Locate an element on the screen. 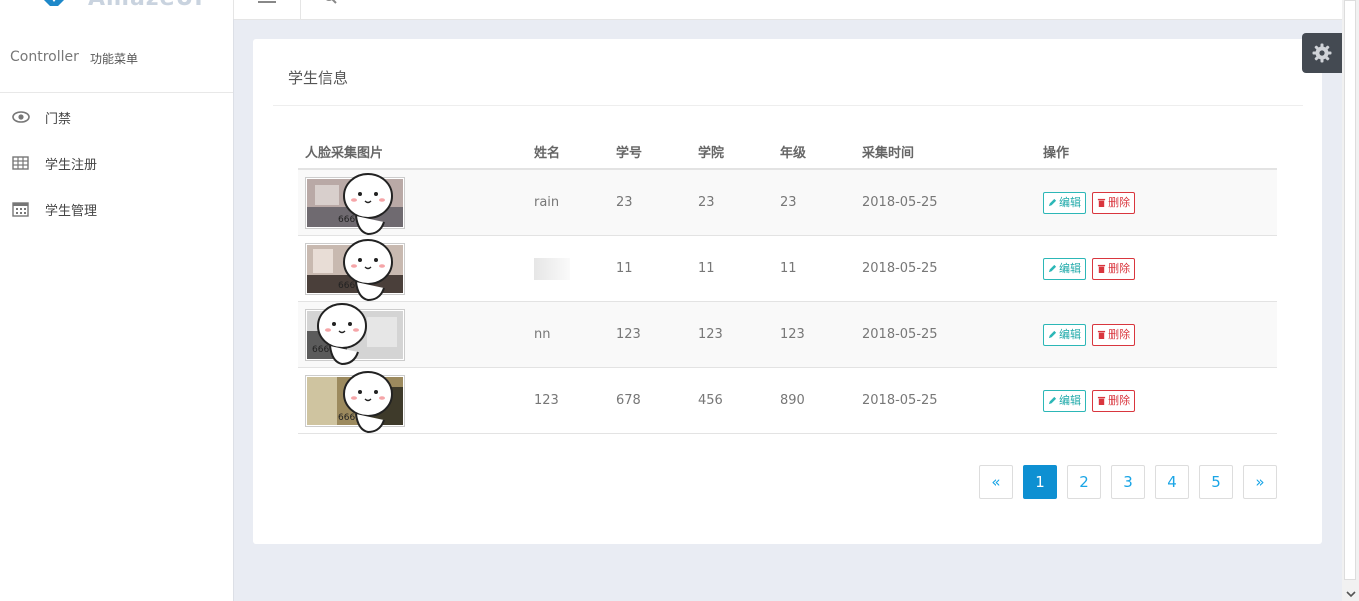  sidebar-item-student-register: 学生注册 is located at coordinates (116, 163).